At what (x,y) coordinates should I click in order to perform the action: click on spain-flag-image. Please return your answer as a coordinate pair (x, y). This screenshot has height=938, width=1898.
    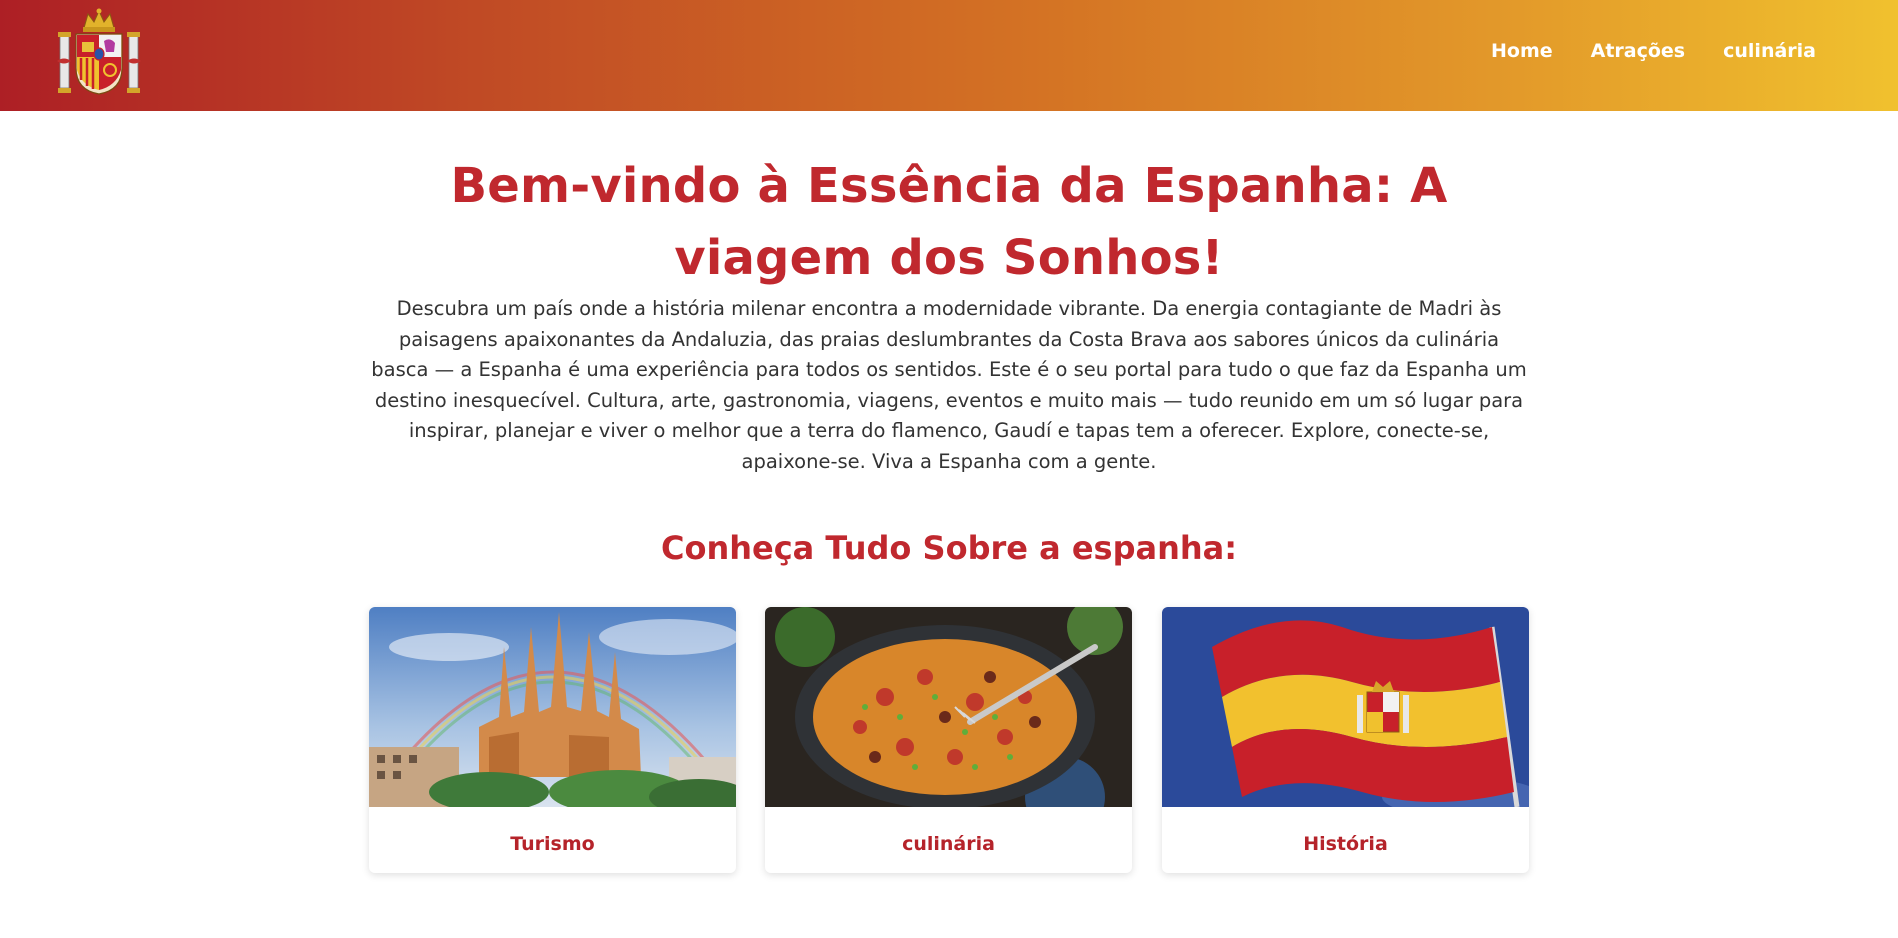
    Looking at the image, I should click on (1345, 707).